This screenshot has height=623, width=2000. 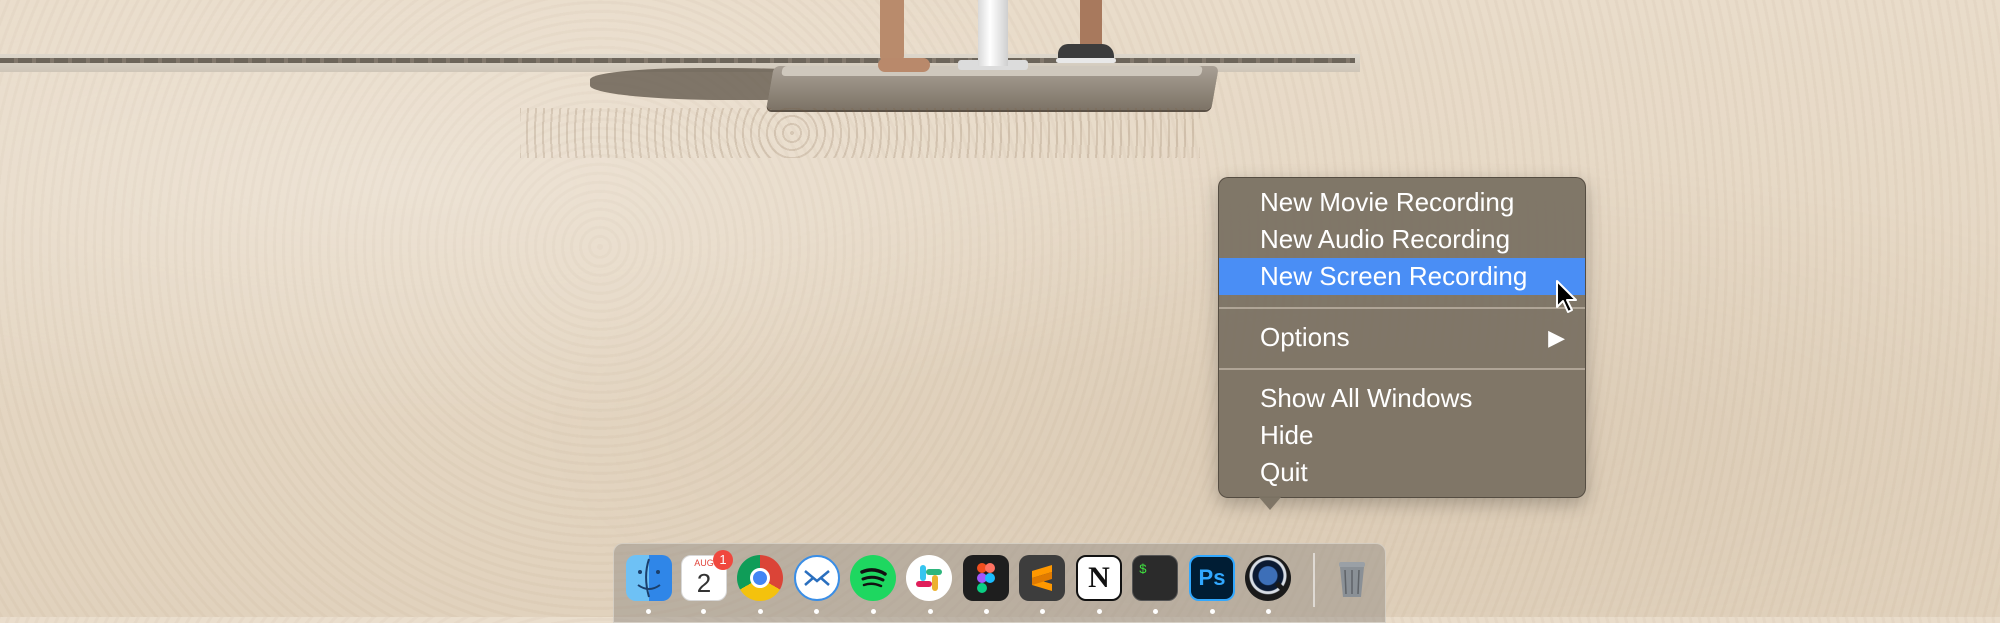 What do you see at coordinates (1402, 398) in the screenshot?
I see `menu-item-show-all-windows: Show All Windows` at bounding box center [1402, 398].